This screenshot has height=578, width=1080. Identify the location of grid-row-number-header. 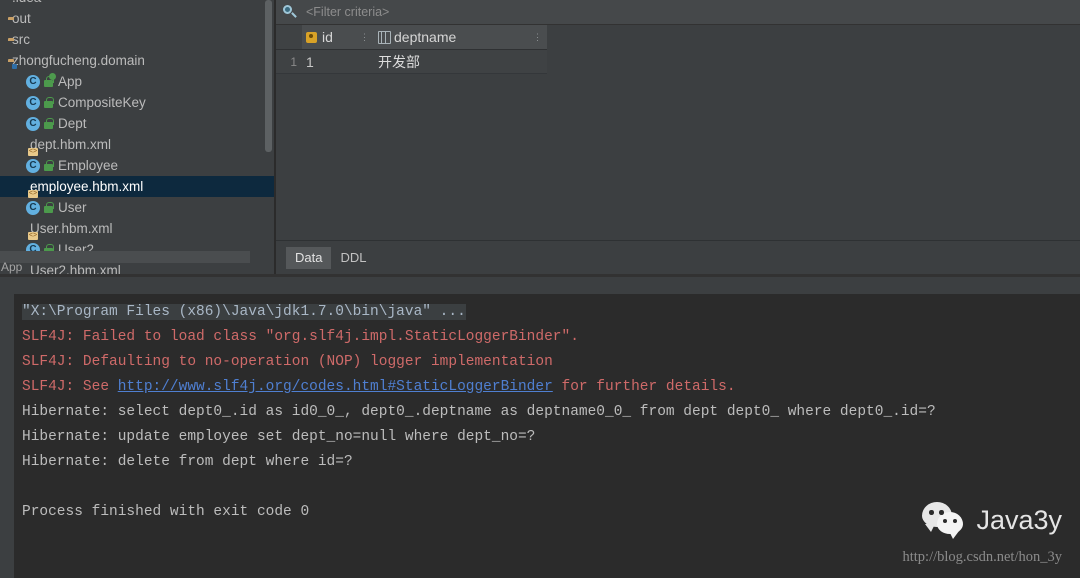
(289, 37).